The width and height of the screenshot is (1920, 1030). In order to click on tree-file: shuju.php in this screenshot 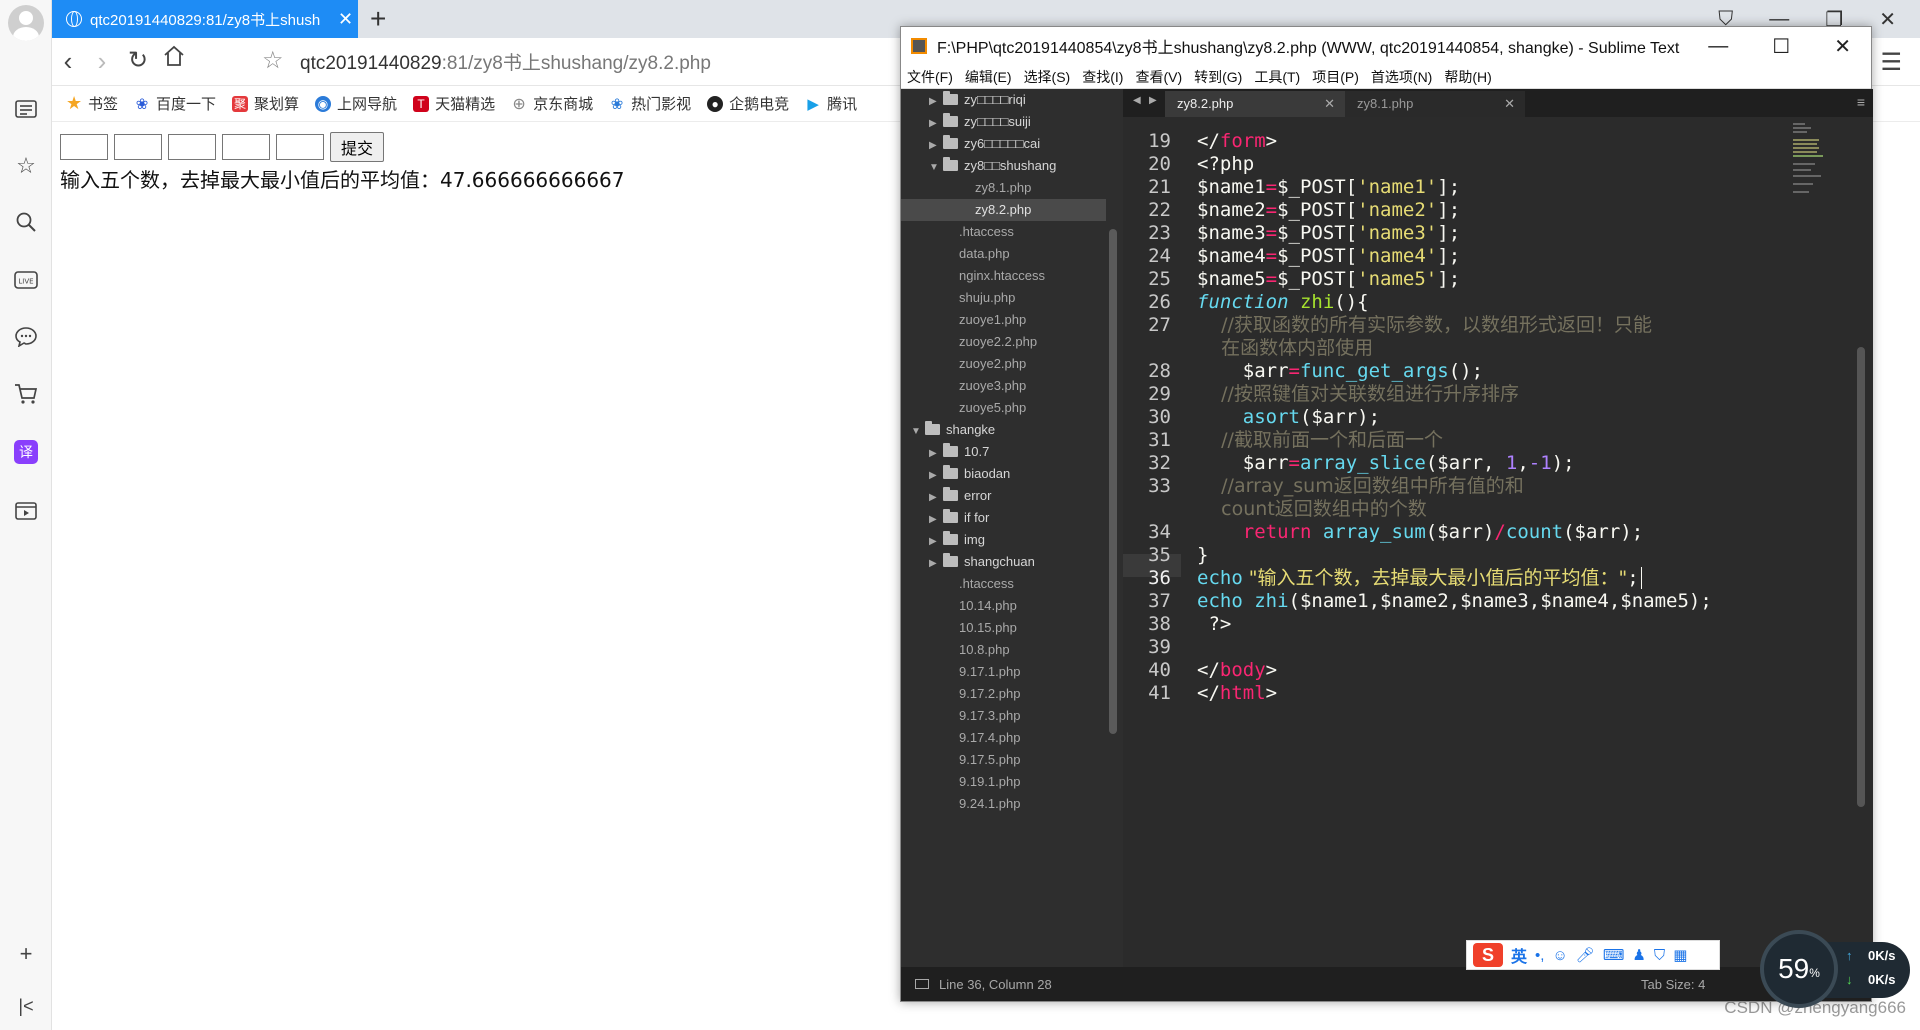, I will do `click(987, 298)`.